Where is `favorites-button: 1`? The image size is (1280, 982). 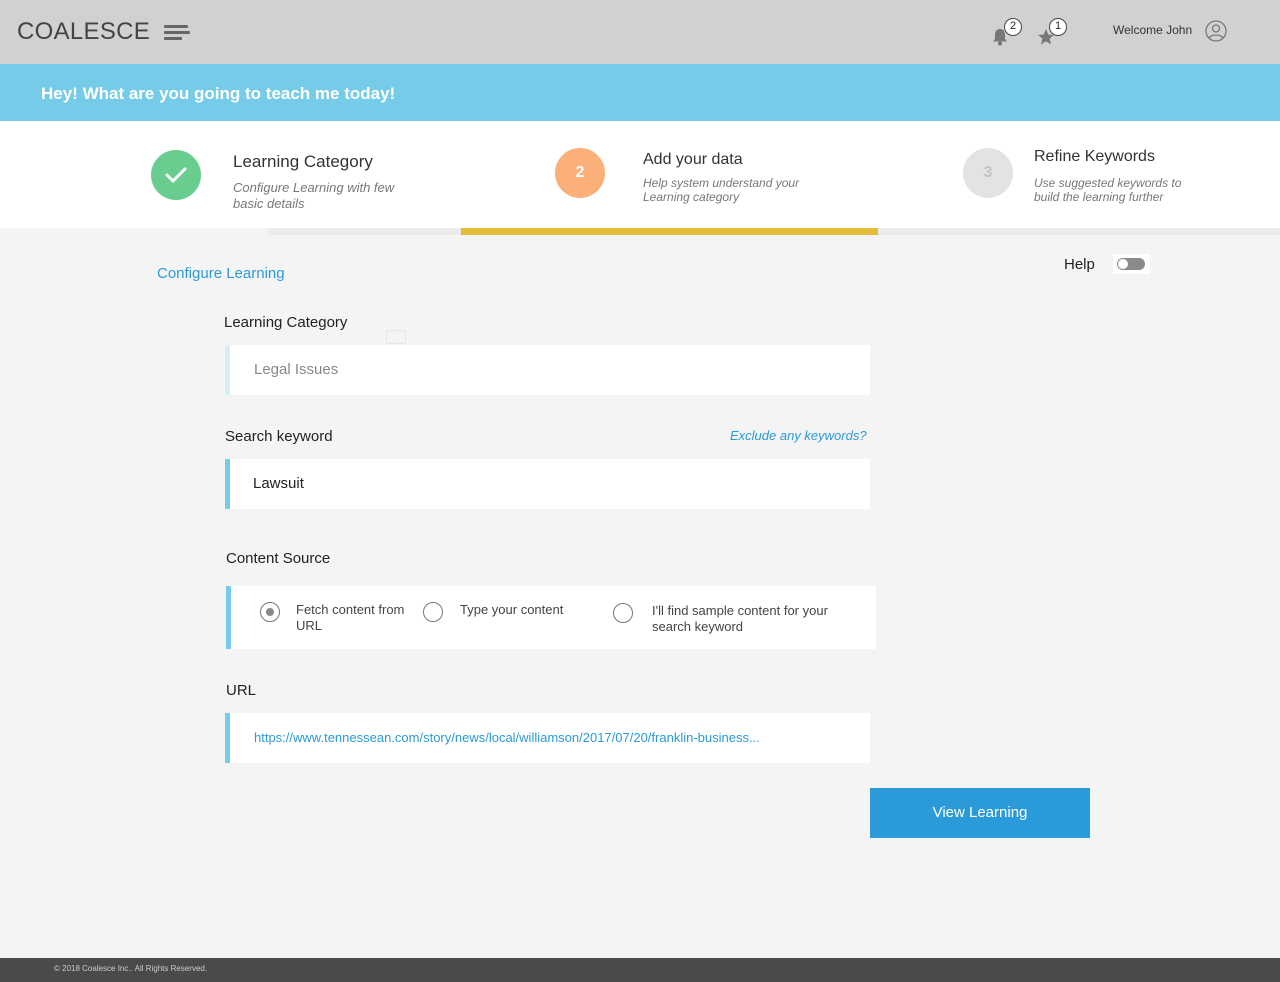
favorites-button: 1 is located at coordinates (1052, 33).